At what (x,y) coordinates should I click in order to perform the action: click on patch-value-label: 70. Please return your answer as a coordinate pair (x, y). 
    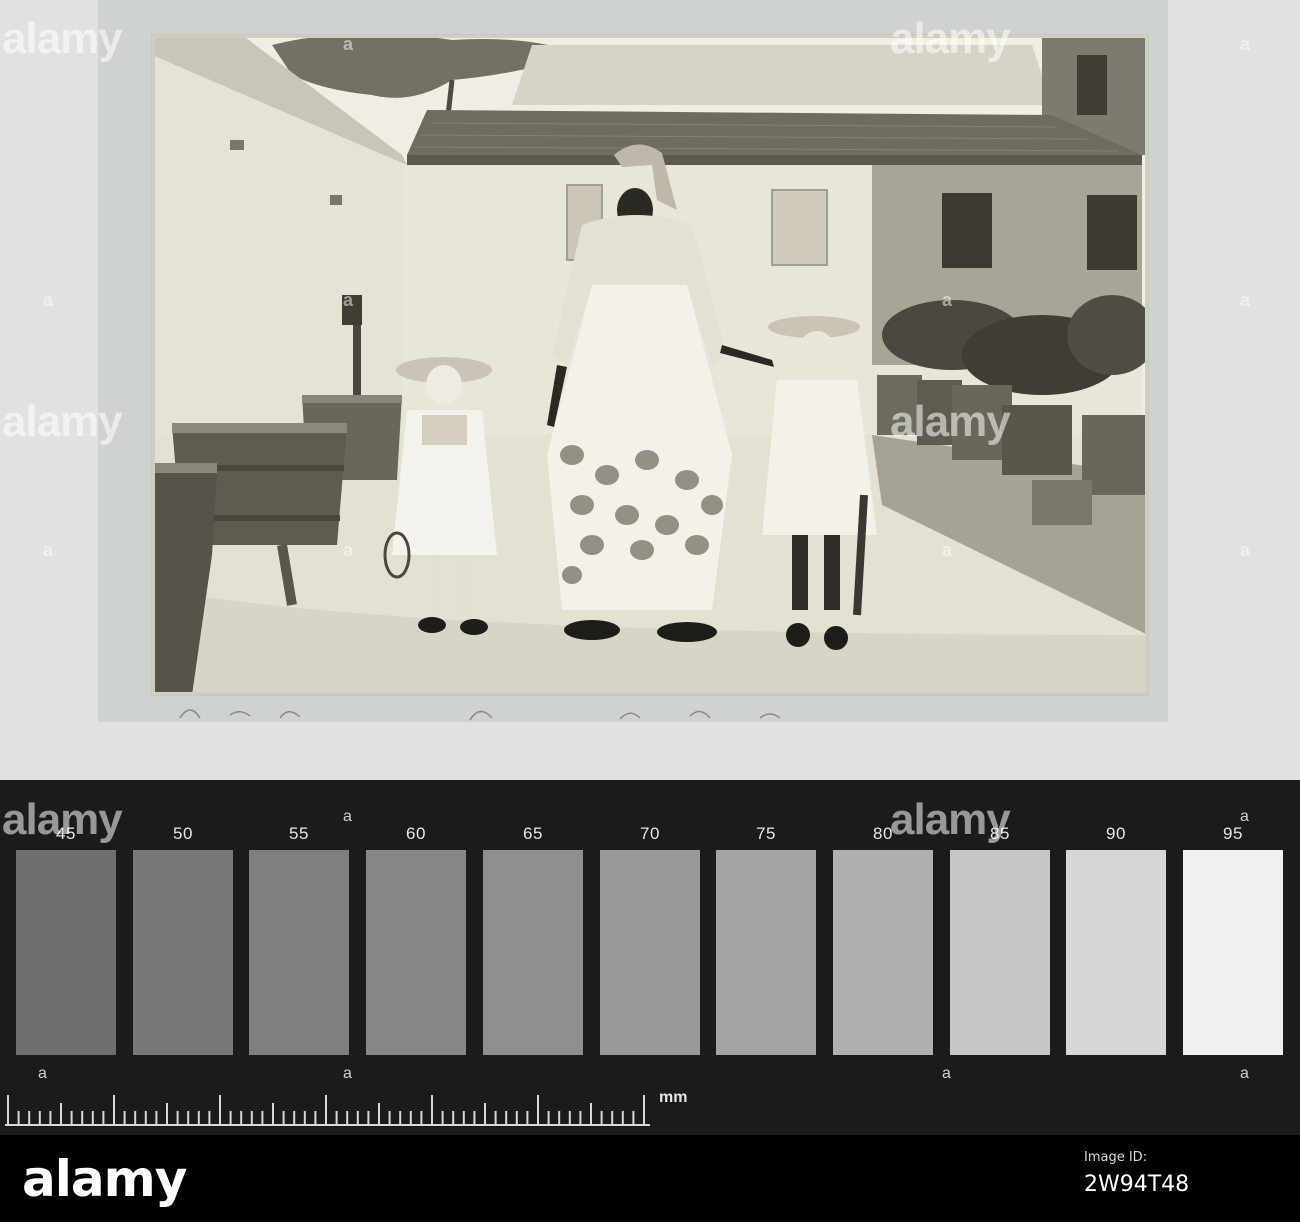
    Looking at the image, I should click on (650, 833).